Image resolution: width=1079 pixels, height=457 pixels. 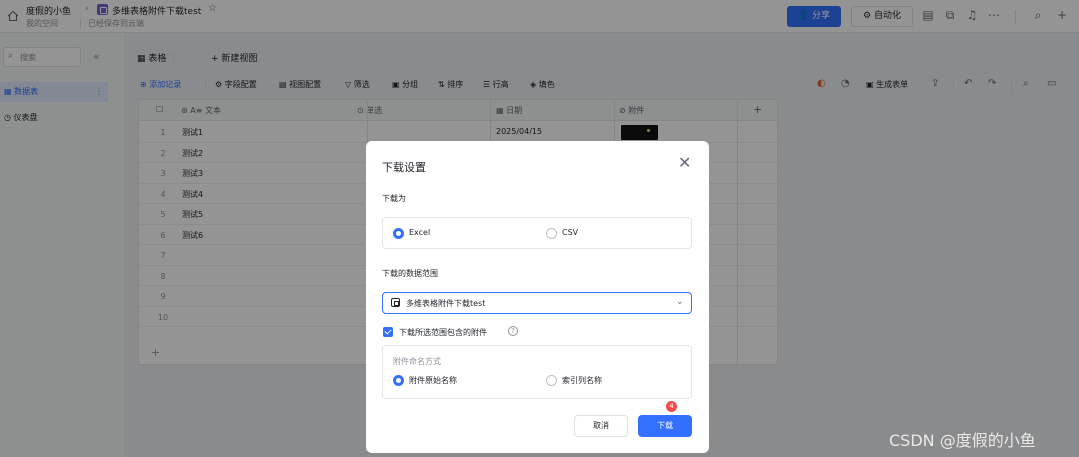 What do you see at coordinates (582, 380) in the screenshot?
I see `radio-index-name-label: 索引列名称` at bounding box center [582, 380].